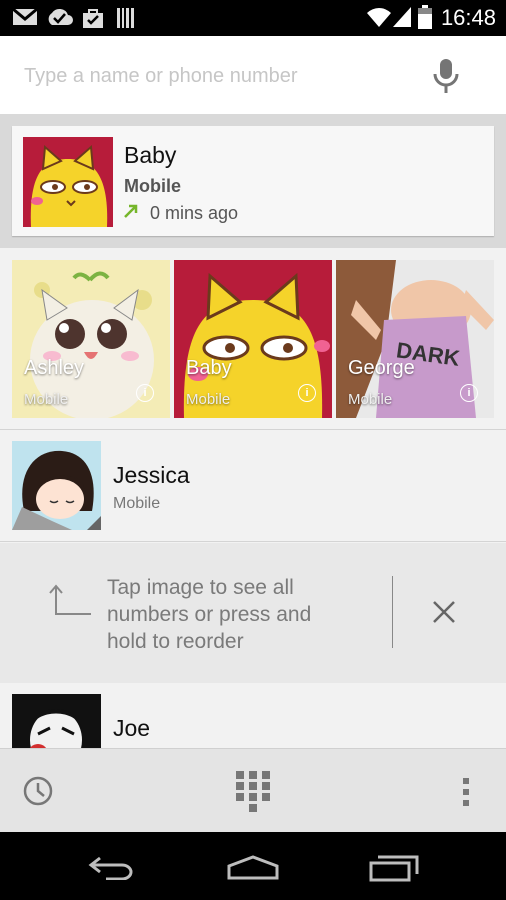 This screenshot has height=900, width=506. Describe the element at coordinates (209, 368) in the screenshot. I see `favorite-name: Baby` at that location.